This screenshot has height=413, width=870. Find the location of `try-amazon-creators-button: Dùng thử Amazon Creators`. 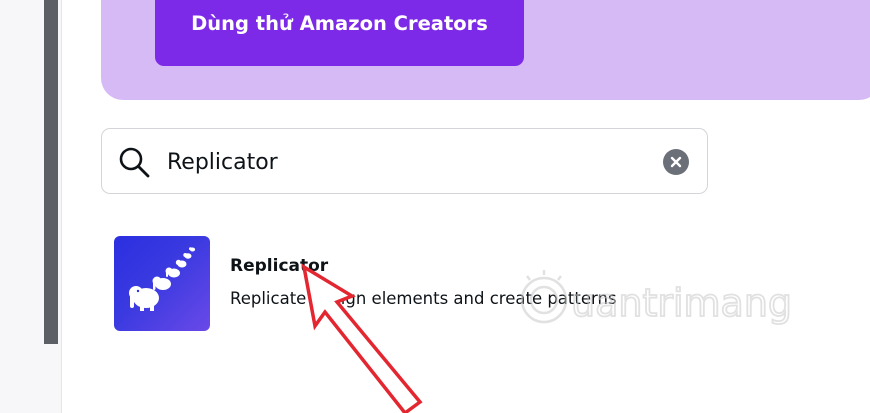

try-amazon-creators-button: Dùng thử Amazon Creators is located at coordinates (339, 33).